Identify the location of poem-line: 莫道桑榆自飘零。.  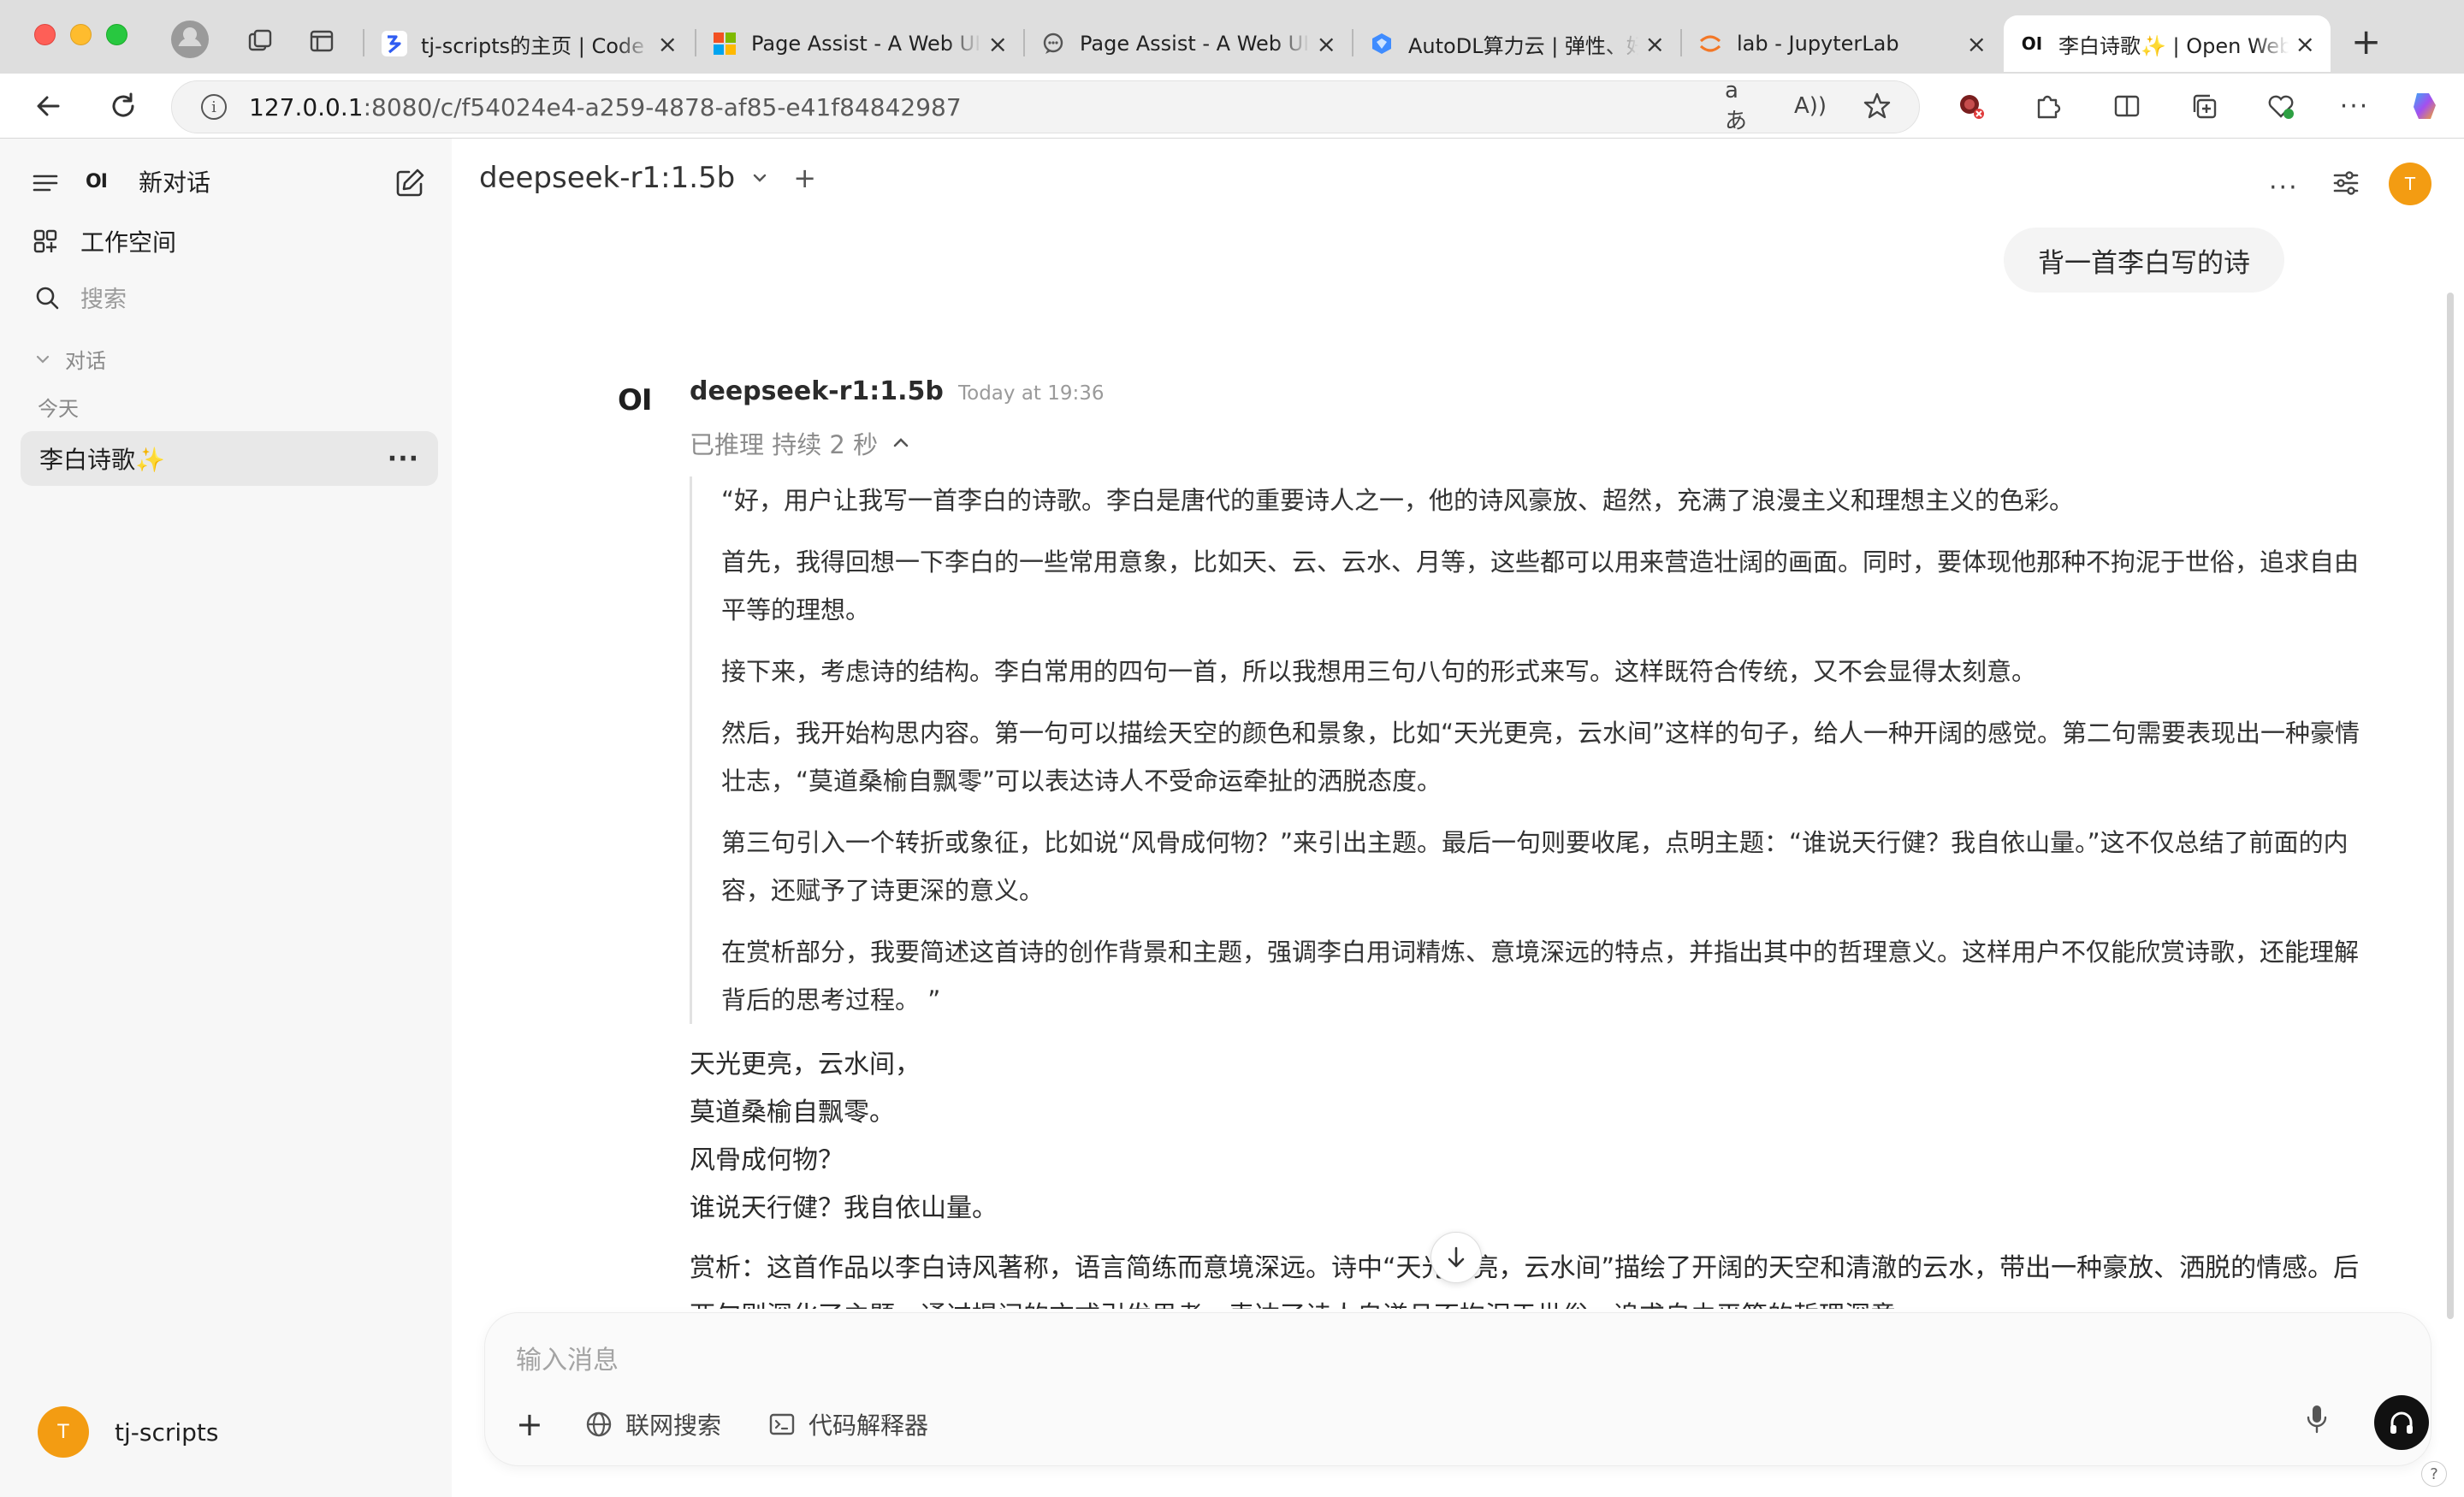
(792, 1112).